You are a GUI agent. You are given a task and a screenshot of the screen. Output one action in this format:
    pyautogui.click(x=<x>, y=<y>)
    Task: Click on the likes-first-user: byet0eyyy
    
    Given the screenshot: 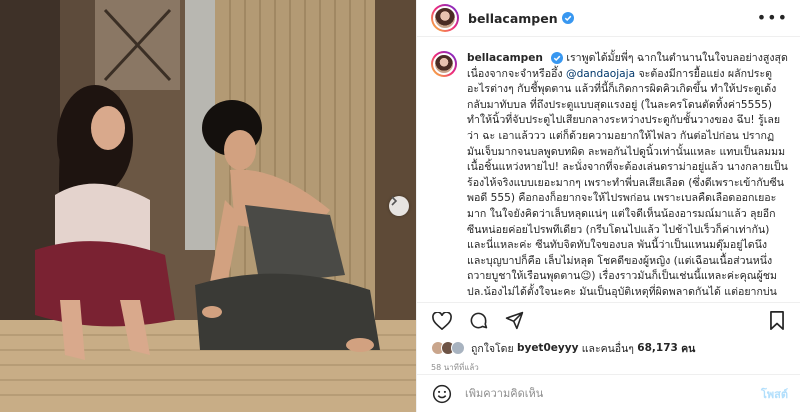 What is the action you would take?
    pyautogui.click(x=547, y=348)
    